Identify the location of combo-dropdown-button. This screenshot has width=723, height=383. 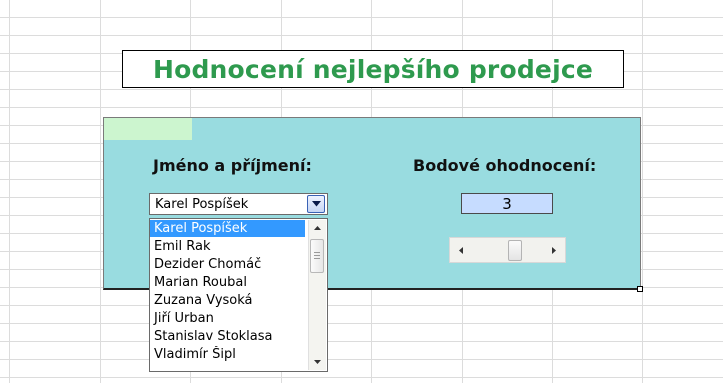
(316, 204).